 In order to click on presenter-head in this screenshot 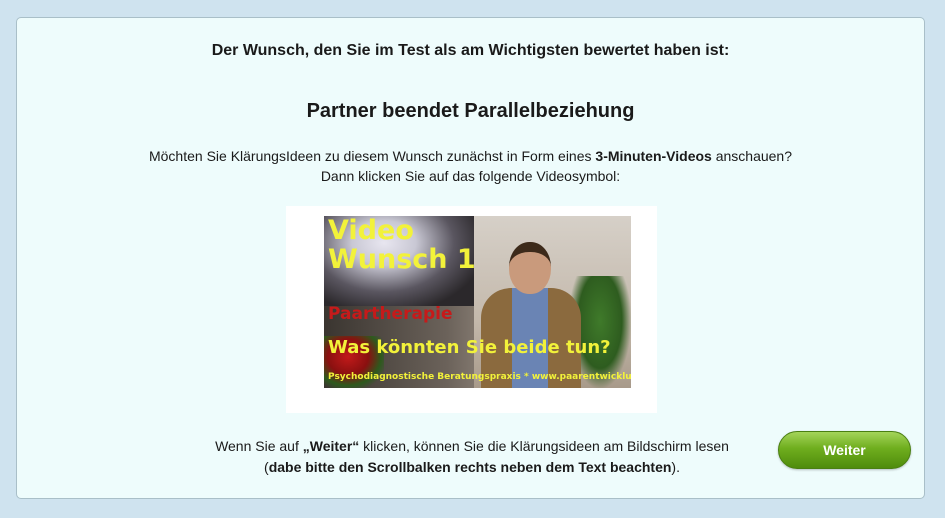, I will do `click(530, 268)`.